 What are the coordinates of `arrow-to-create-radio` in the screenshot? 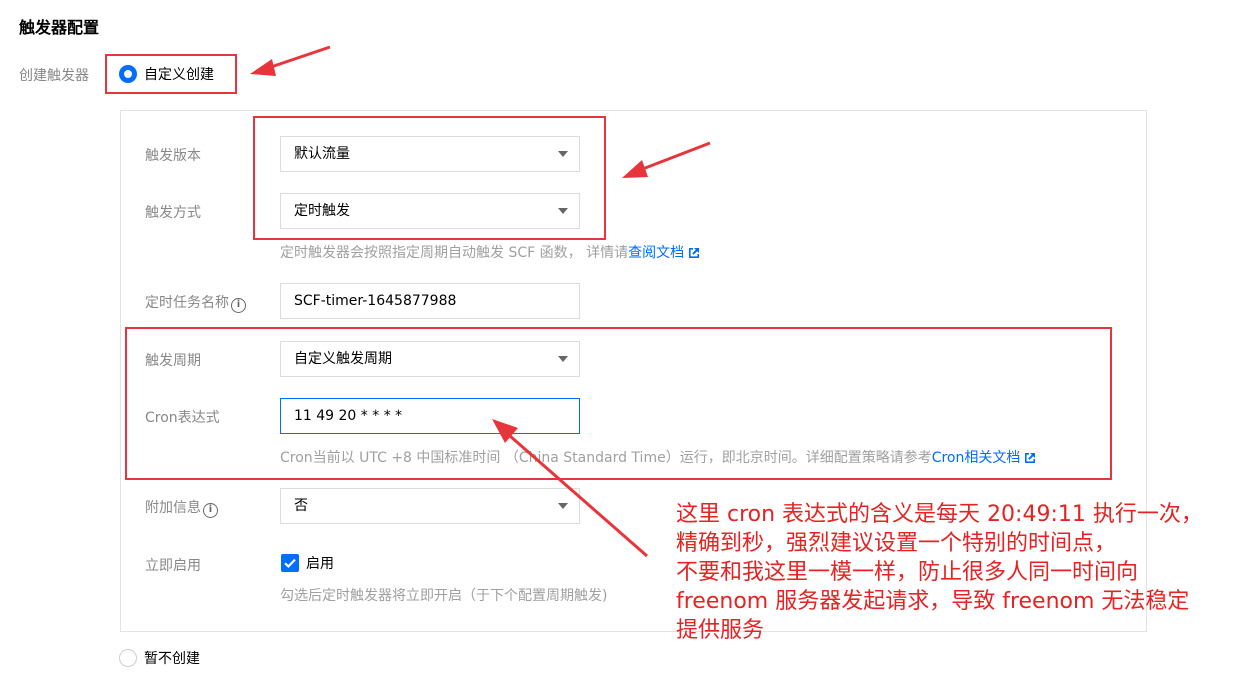 It's located at (290, 60).